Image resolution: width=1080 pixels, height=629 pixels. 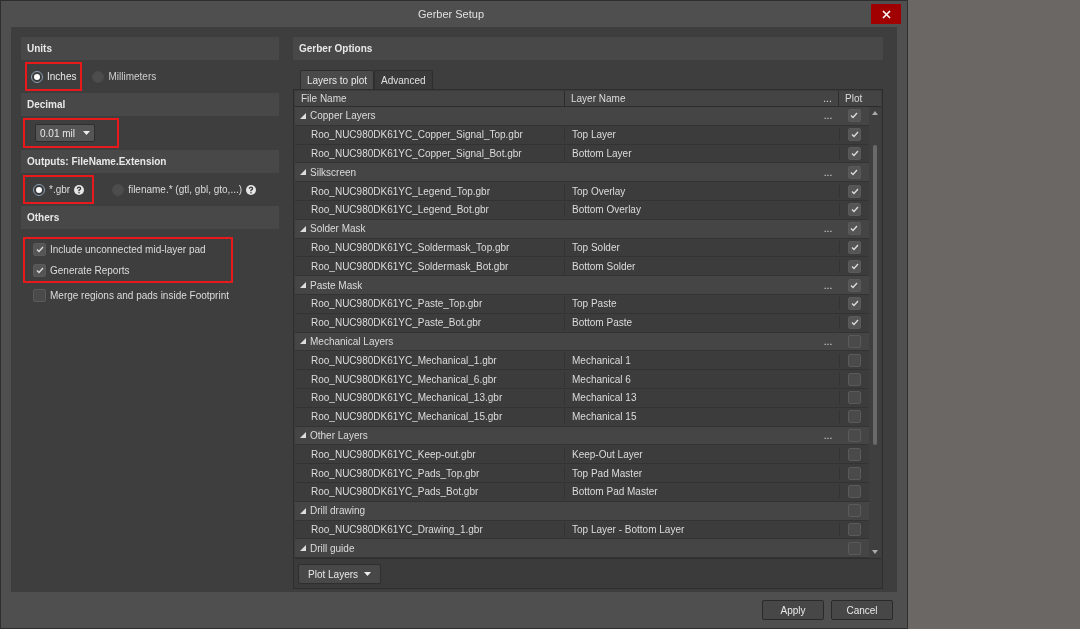 What do you see at coordinates (62, 77) in the screenshot?
I see `radio-label: Inches` at bounding box center [62, 77].